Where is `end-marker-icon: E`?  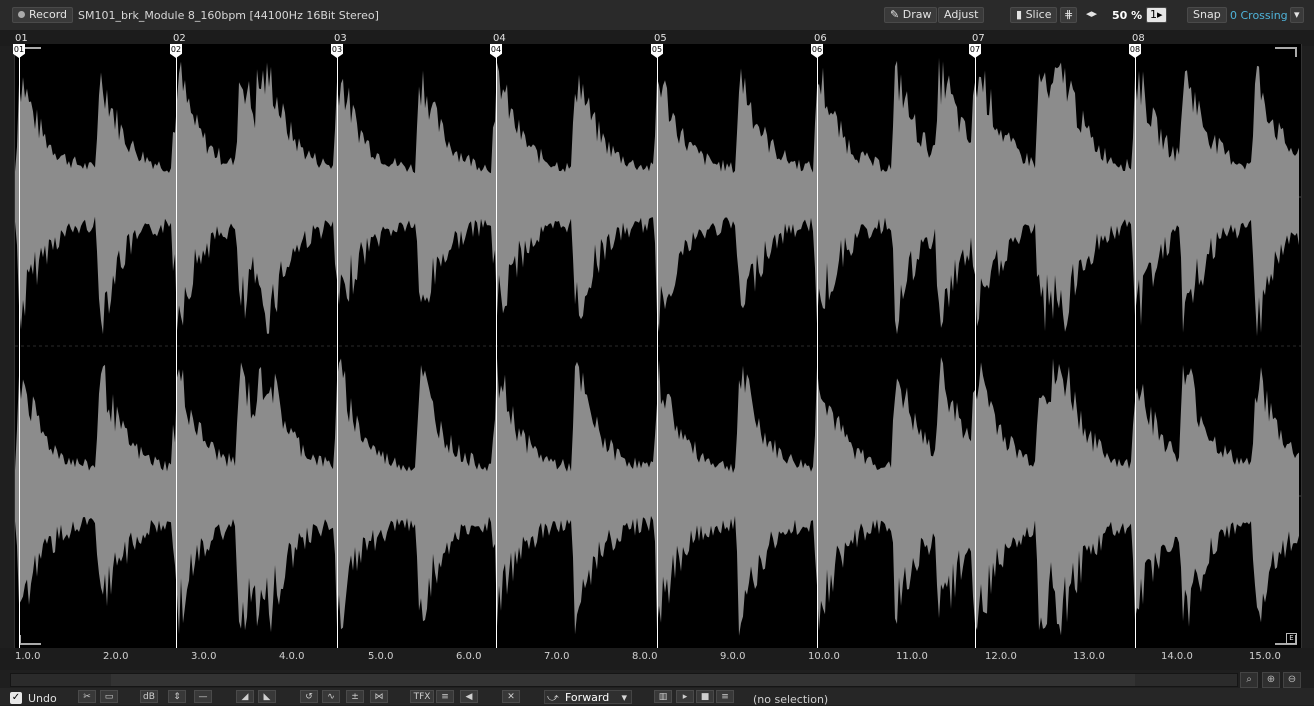
end-marker-icon: E is located at coordinates (1291, 638).